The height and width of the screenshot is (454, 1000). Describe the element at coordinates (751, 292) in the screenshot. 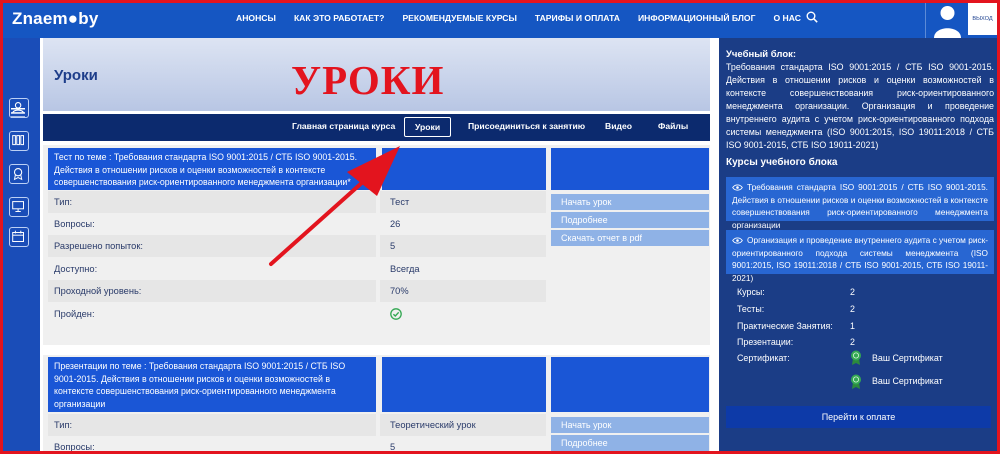

I see `stat-label: Курсы:` at that location.